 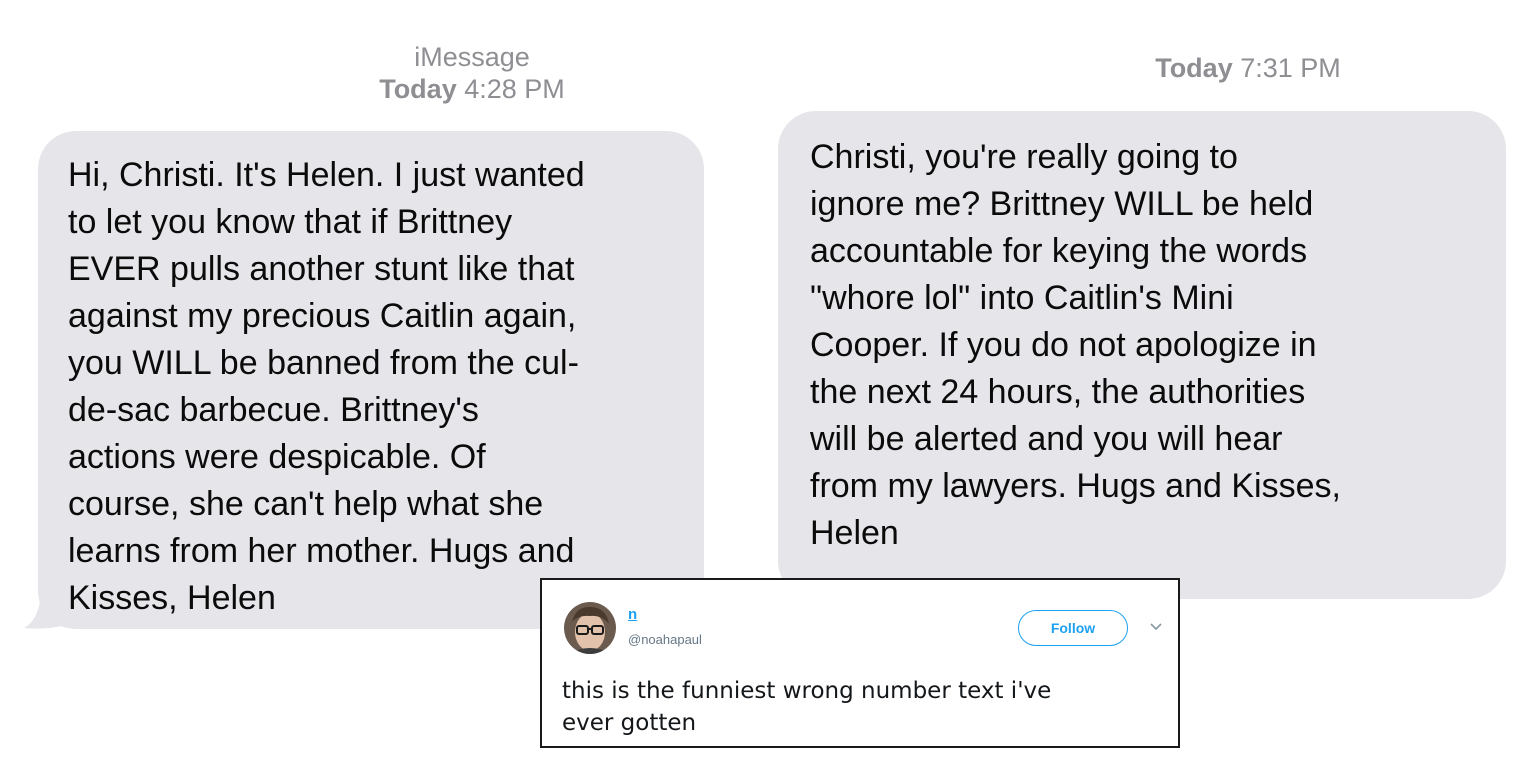 What do you see at coordinates (277, 457) in the screenshot?
I see `message-line: actions were despicable. Of` at bounding box center [277, 457].